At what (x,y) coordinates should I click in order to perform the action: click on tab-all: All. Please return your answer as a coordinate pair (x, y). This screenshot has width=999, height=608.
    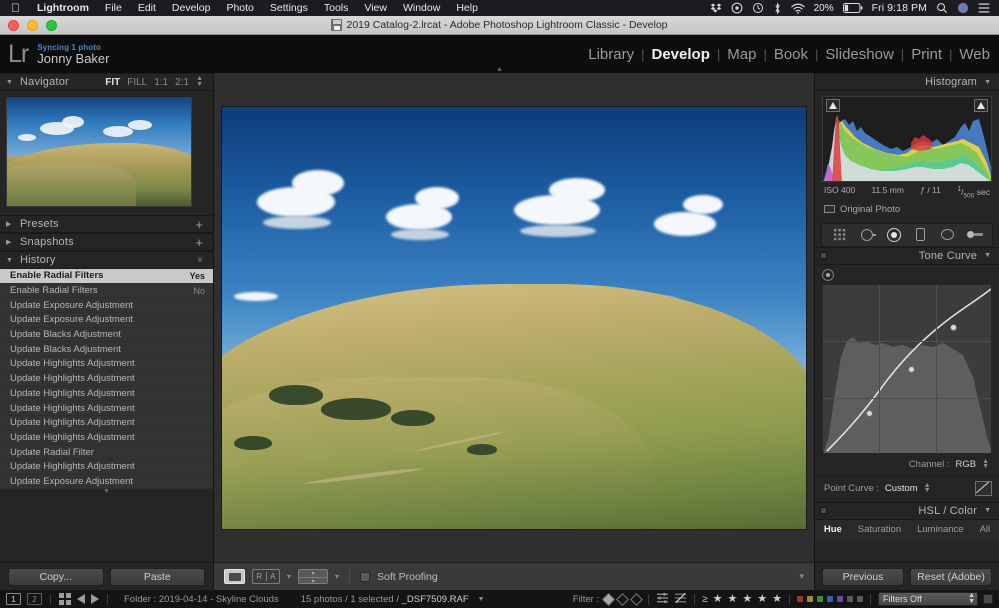
    Looking at the image, I should click on (985, 529).